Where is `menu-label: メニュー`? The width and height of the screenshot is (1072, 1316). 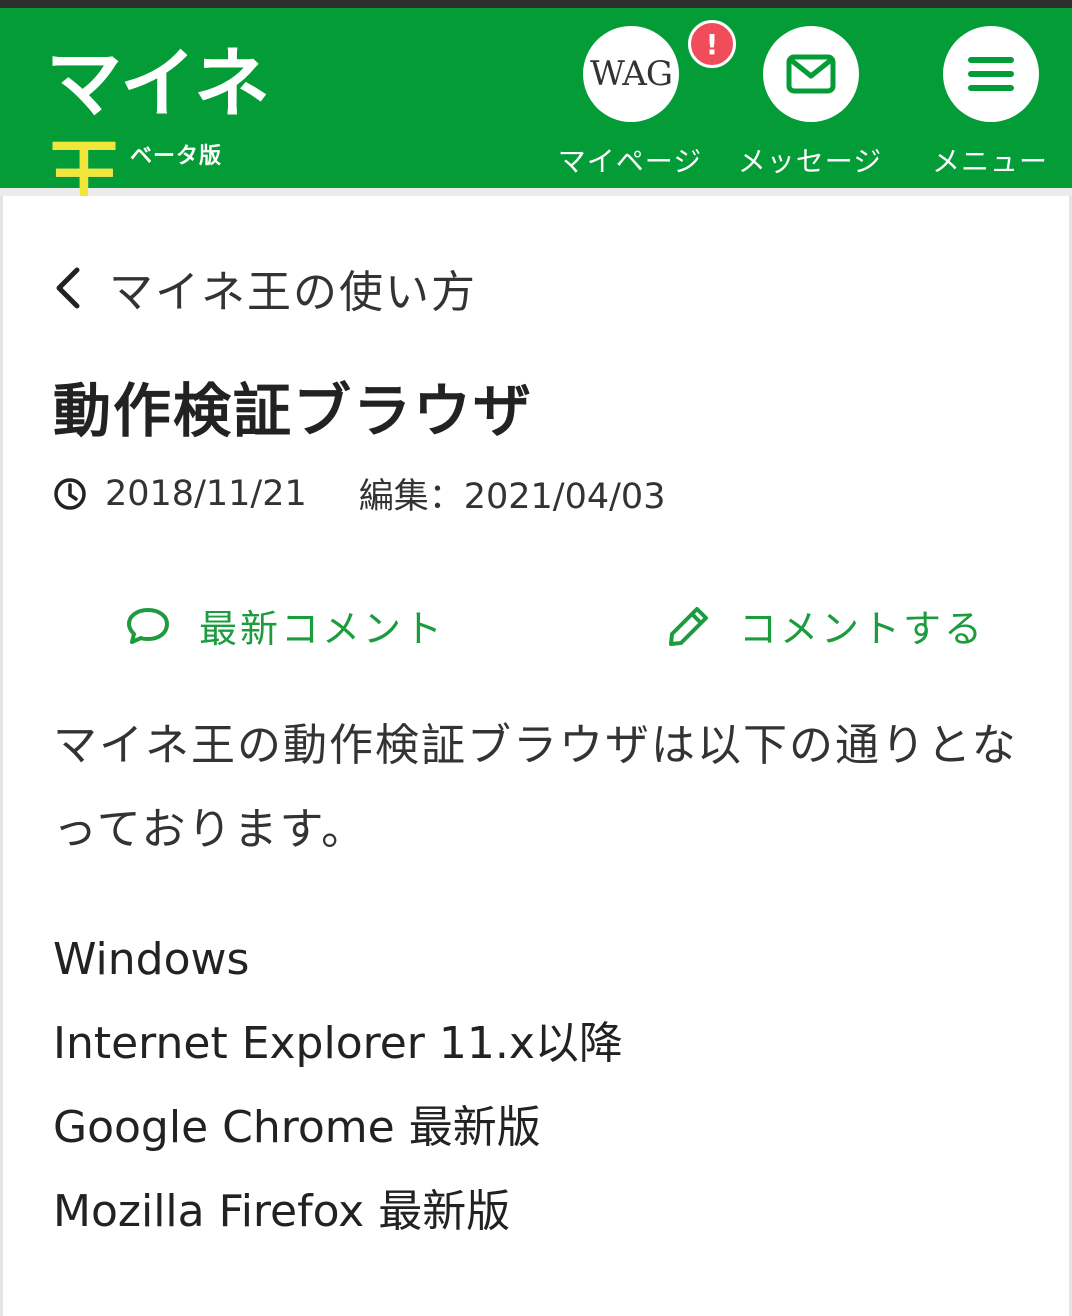 menu-label: メニュー is located at coordinates (989, 161).